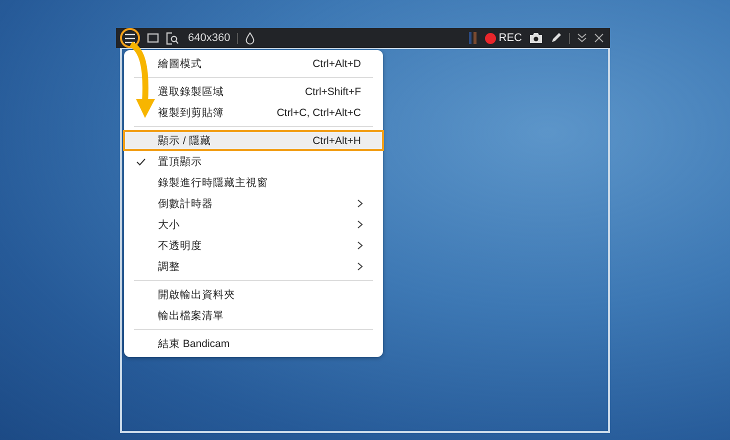 This screenshot has width=730, height=440. I want to click on menu-item: 結束 Bandicam, so click(253, 343).